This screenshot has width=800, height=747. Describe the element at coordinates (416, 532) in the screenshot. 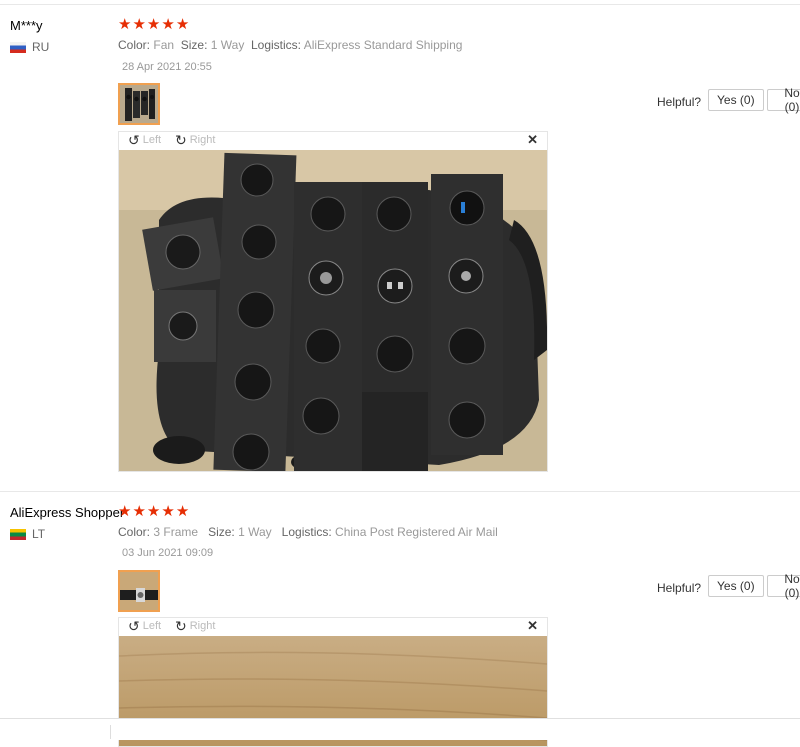

I see `logistics-value: China Post Registered Air Mail` at that location.